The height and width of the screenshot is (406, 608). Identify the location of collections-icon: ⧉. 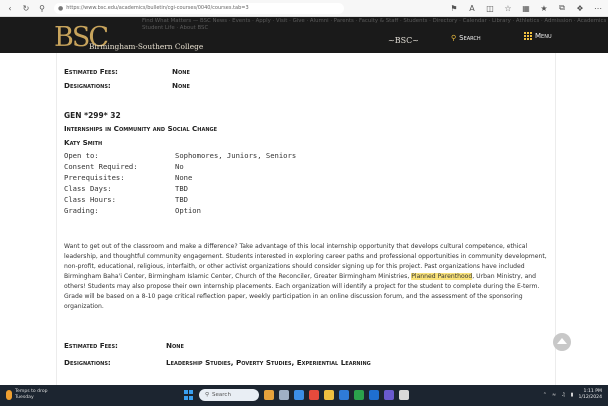
(562, 8).